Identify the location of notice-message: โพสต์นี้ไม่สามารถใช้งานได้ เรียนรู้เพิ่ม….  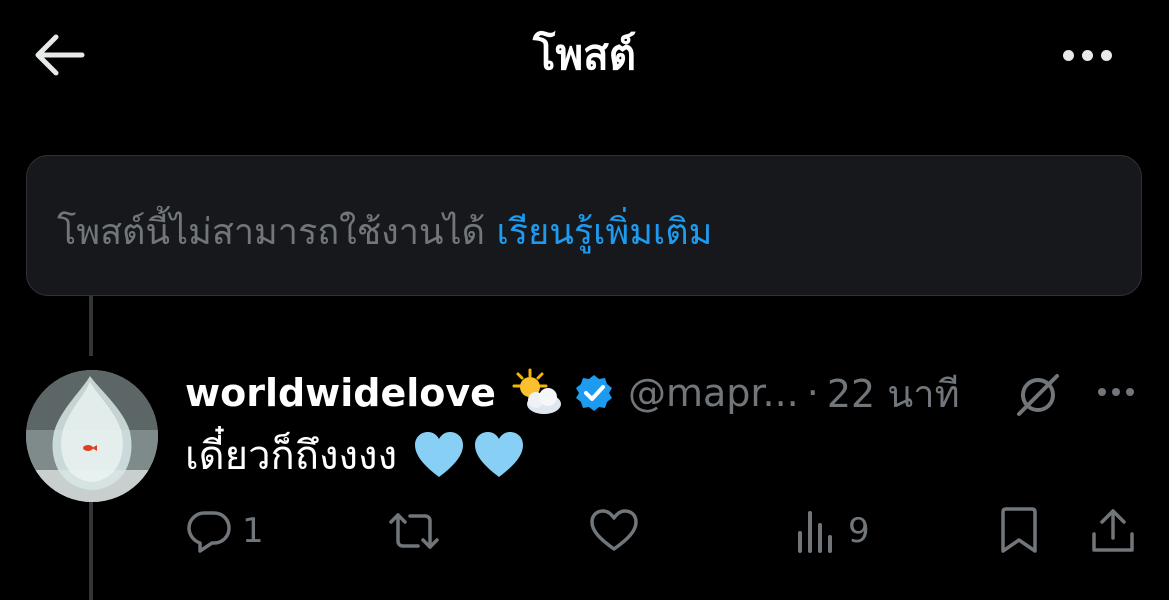
(384, 231).